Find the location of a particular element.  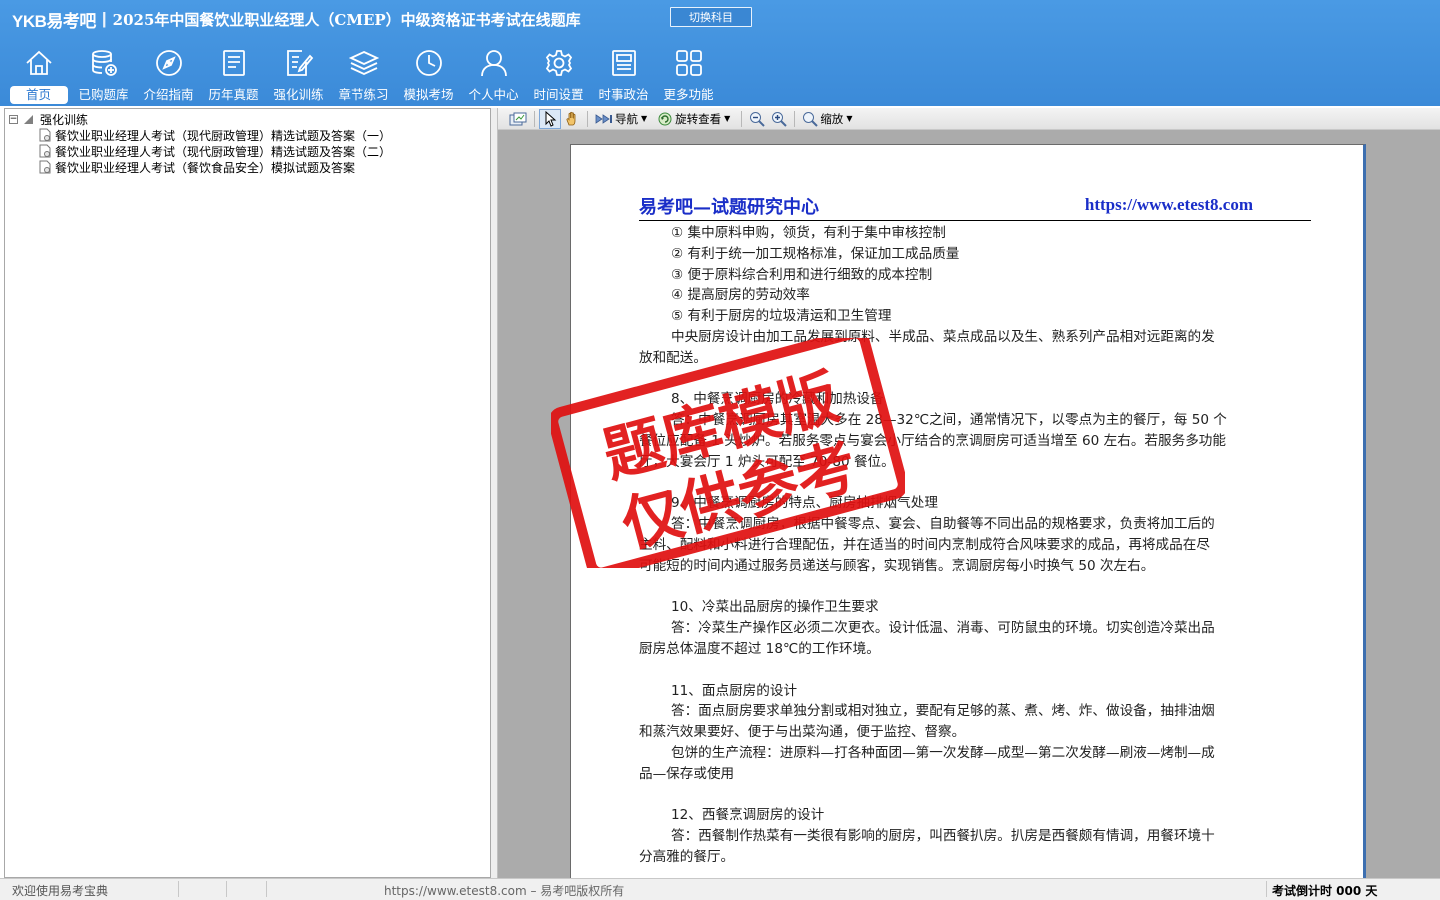

nav-purchased: 已购题库 is located at coordinates (103, 75).